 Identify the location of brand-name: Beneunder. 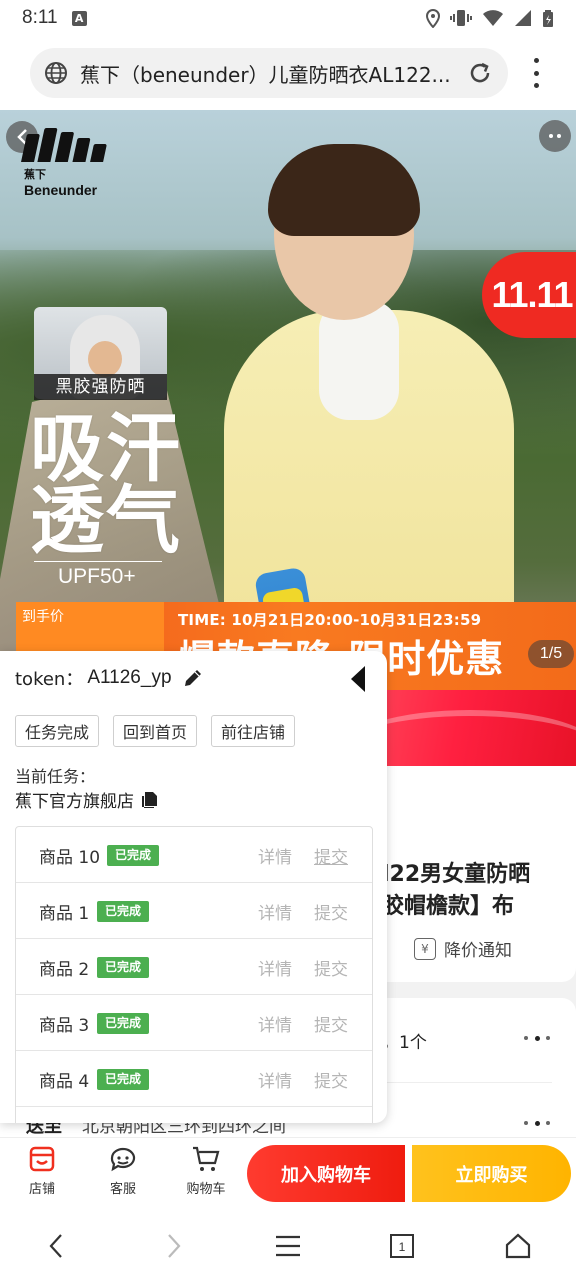
(61, 190).